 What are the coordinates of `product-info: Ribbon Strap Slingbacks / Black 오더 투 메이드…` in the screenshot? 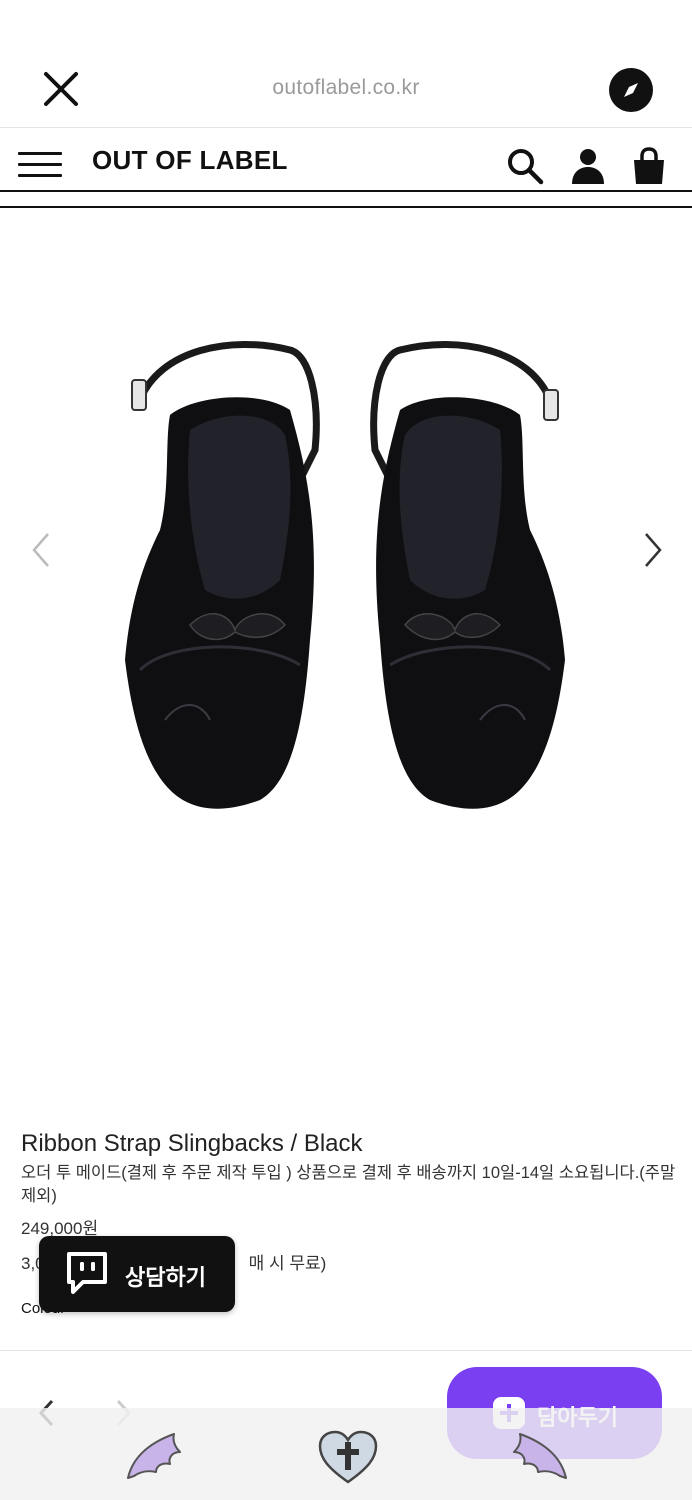 It's located at (351, 1223).